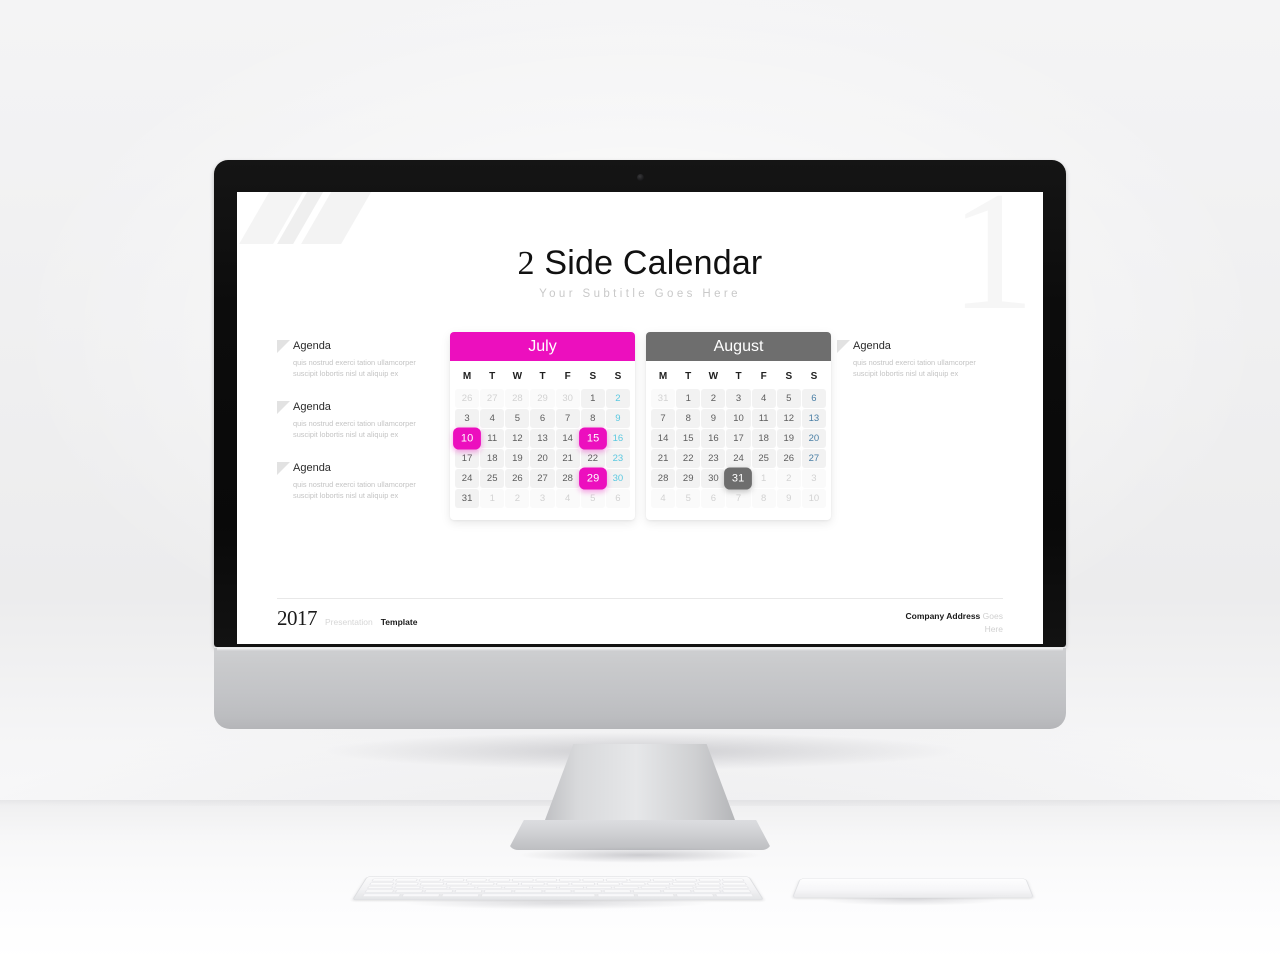 The image size is (1280, 960). What do you see at coordinates (763, 438) in the screenshot?
I see `calendar-day: 18` at bounding box center [763, 438].